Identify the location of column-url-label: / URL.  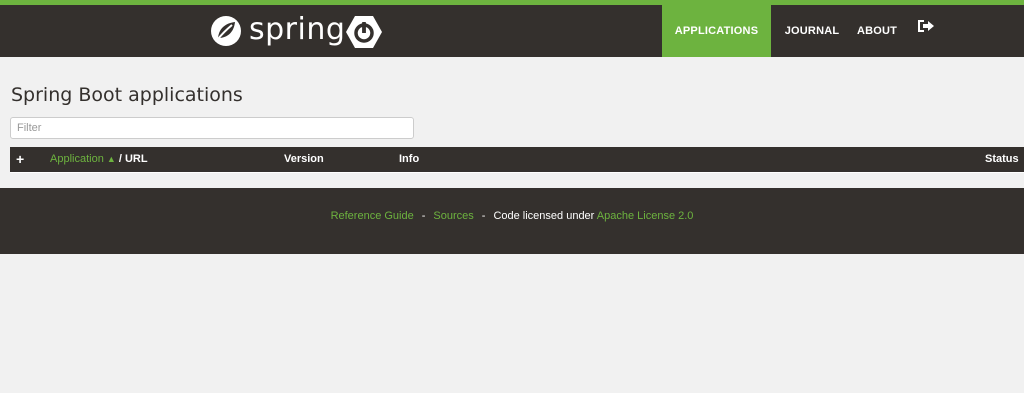
(131, 159).